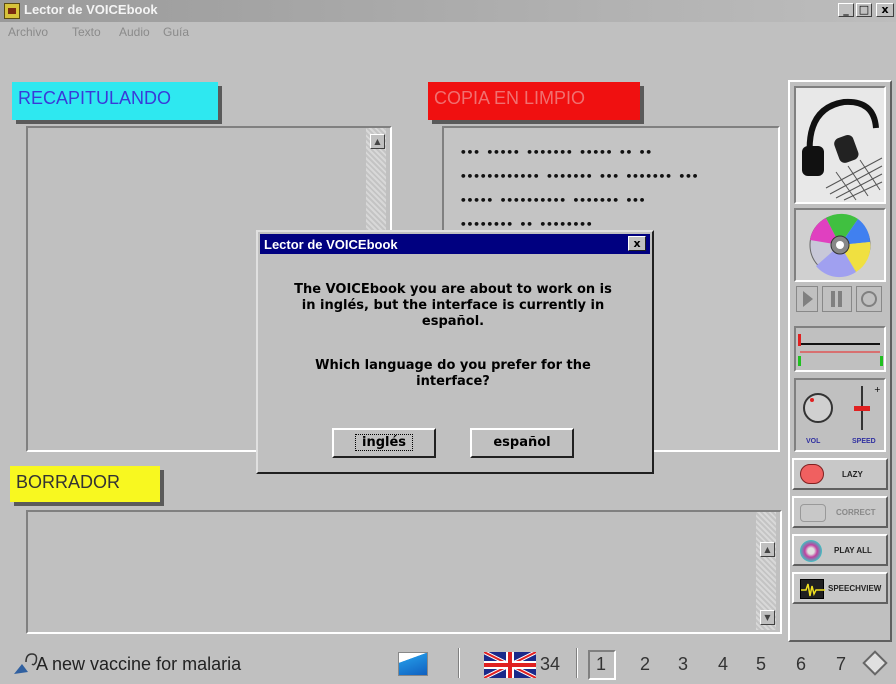 This screenshot has width=896, height=684. What do you see at coordinates (510, 665) in the screenshot?
I see `uk-flag-icon` at bounding box center [510, 665].